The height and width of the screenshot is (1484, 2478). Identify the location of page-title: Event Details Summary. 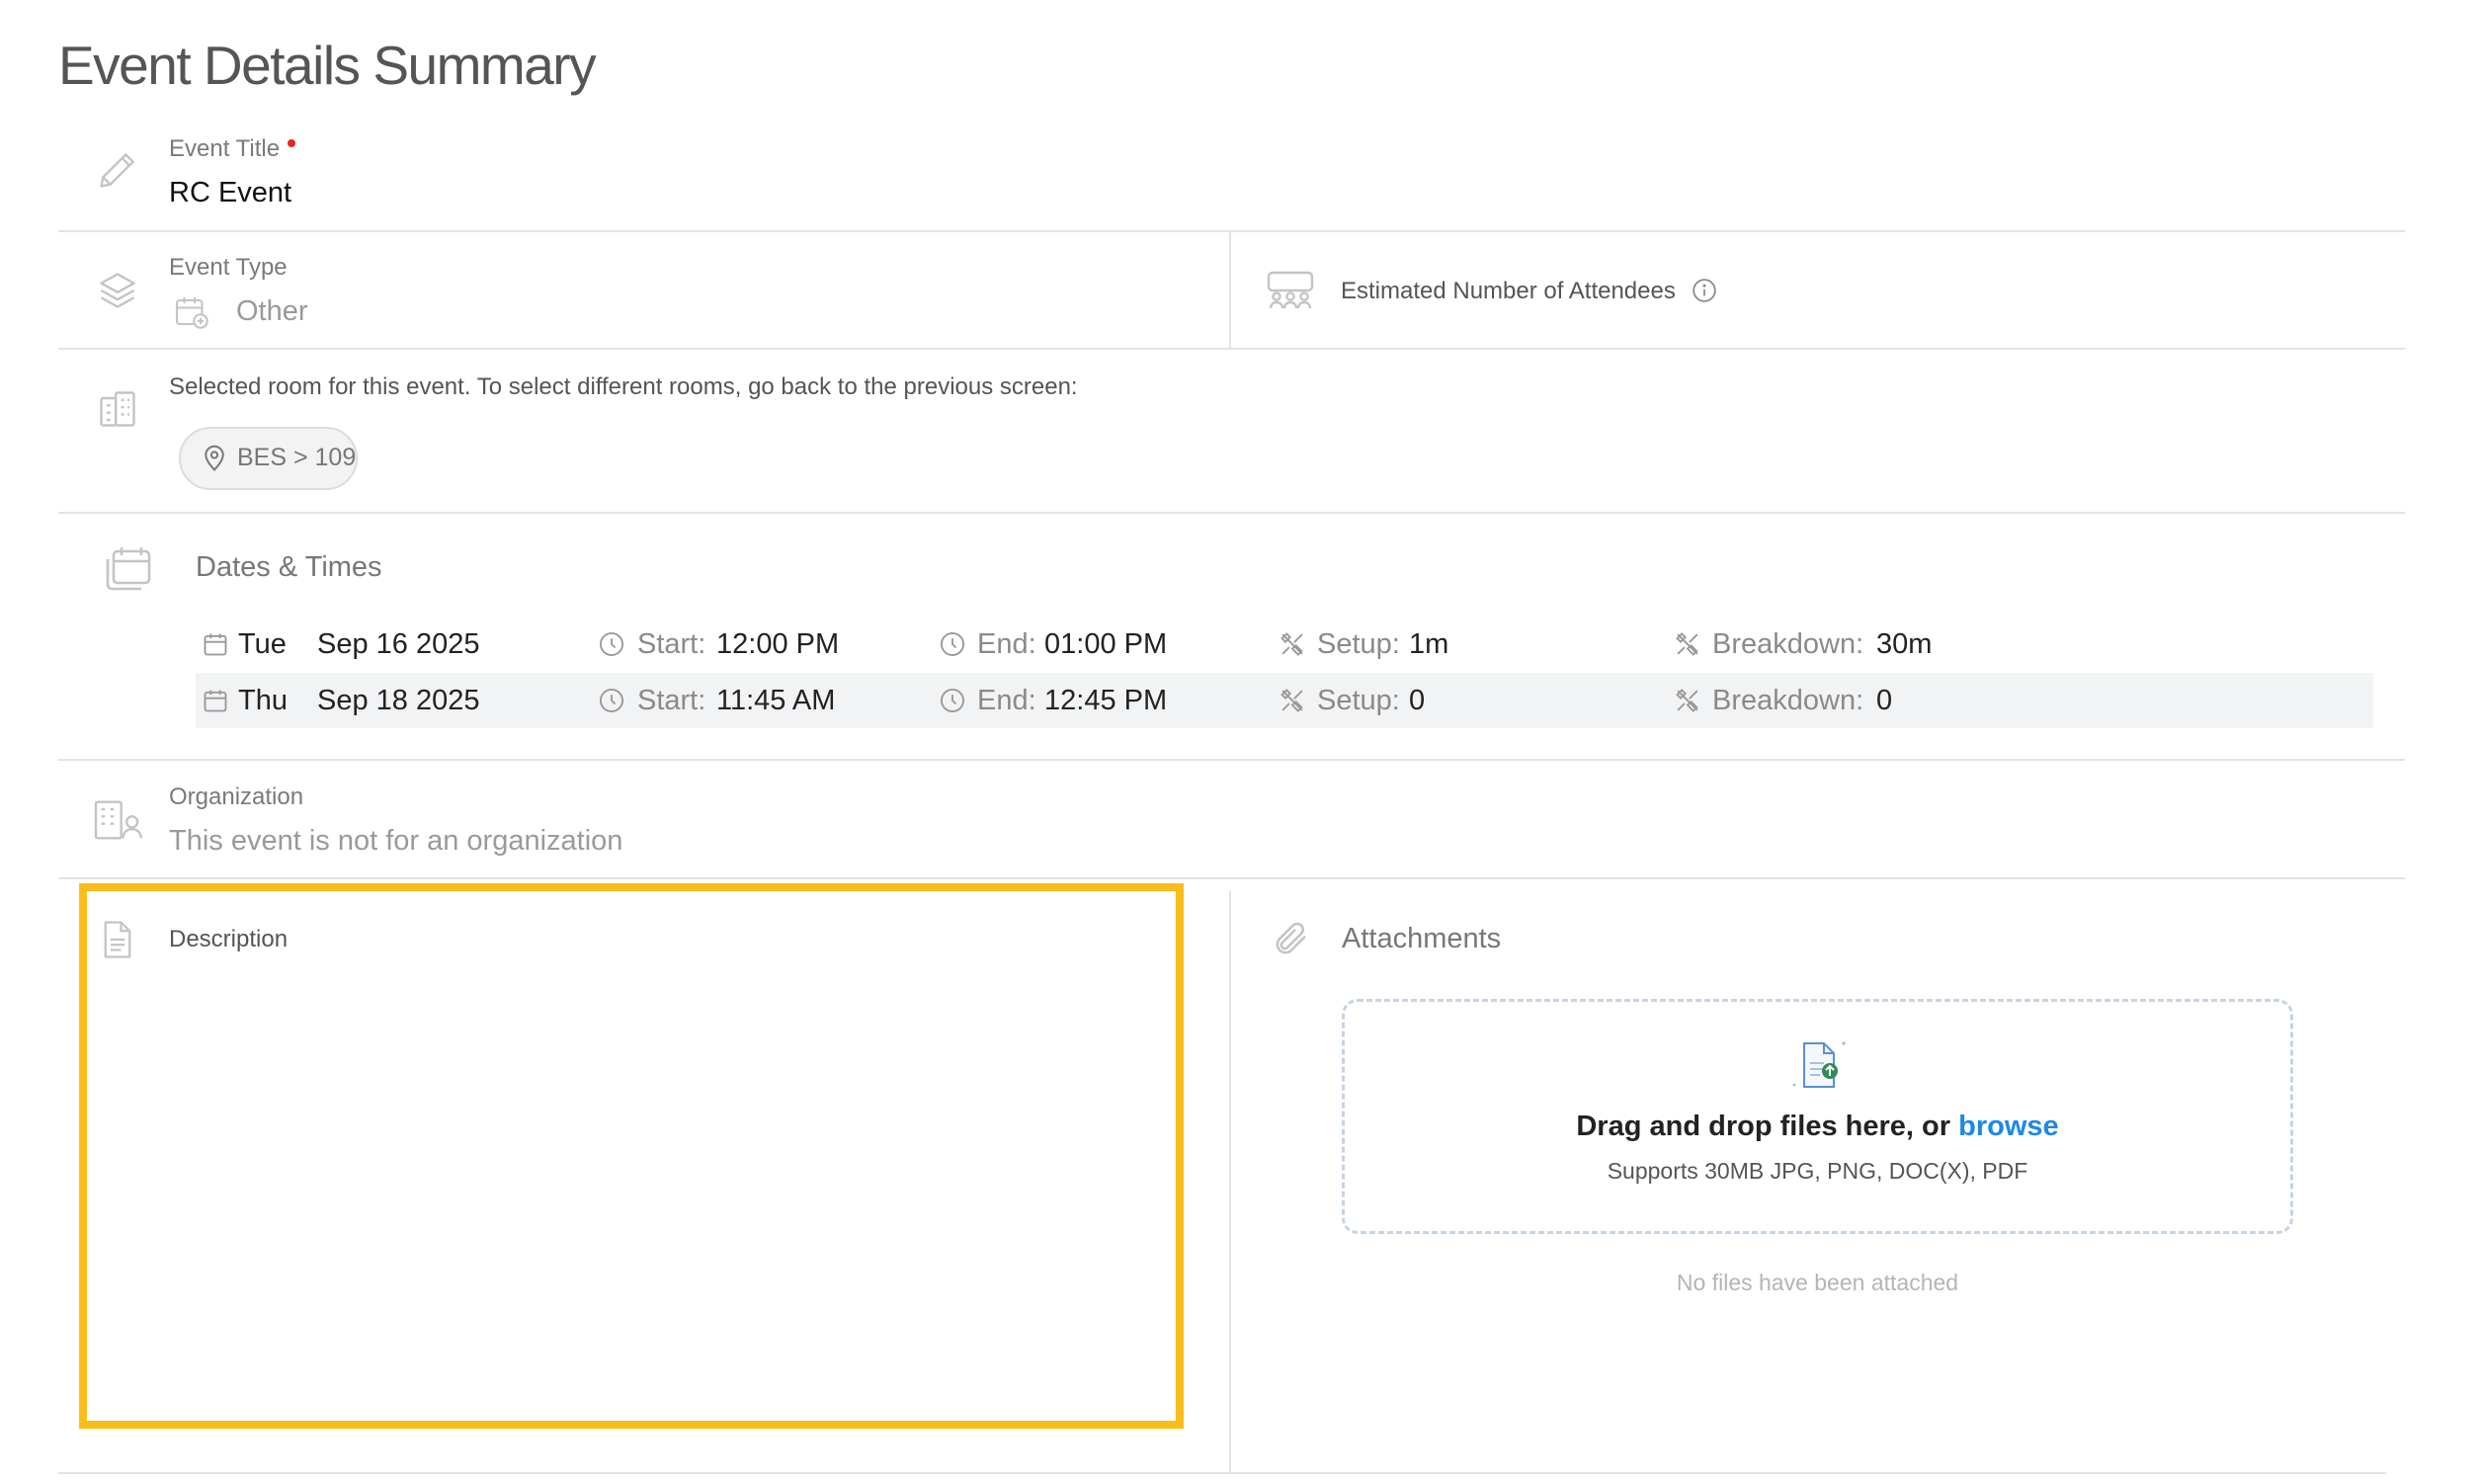
(327, 65).